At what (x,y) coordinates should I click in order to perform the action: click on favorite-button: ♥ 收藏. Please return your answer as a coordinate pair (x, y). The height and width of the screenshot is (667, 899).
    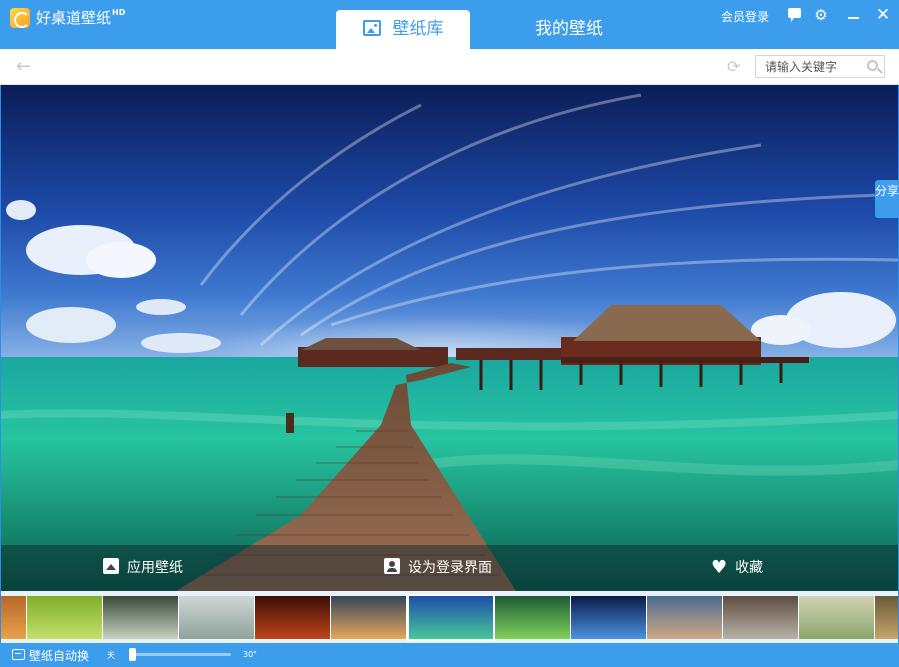
    Looking at the image, I should click on (737, 568).